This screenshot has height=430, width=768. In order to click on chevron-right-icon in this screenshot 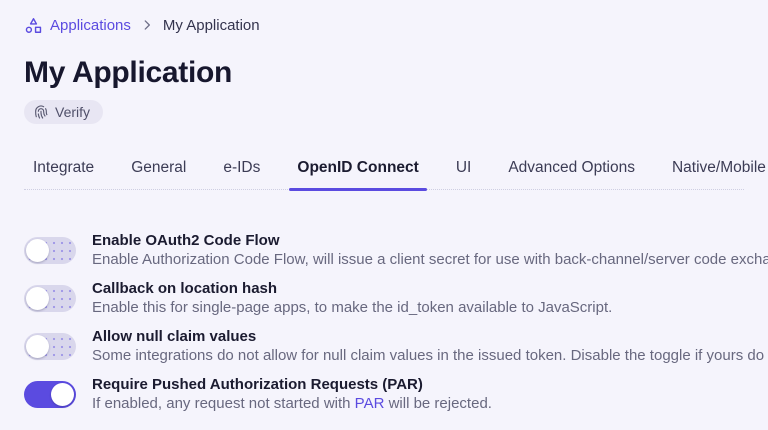, I will do `click(147, 25)`.